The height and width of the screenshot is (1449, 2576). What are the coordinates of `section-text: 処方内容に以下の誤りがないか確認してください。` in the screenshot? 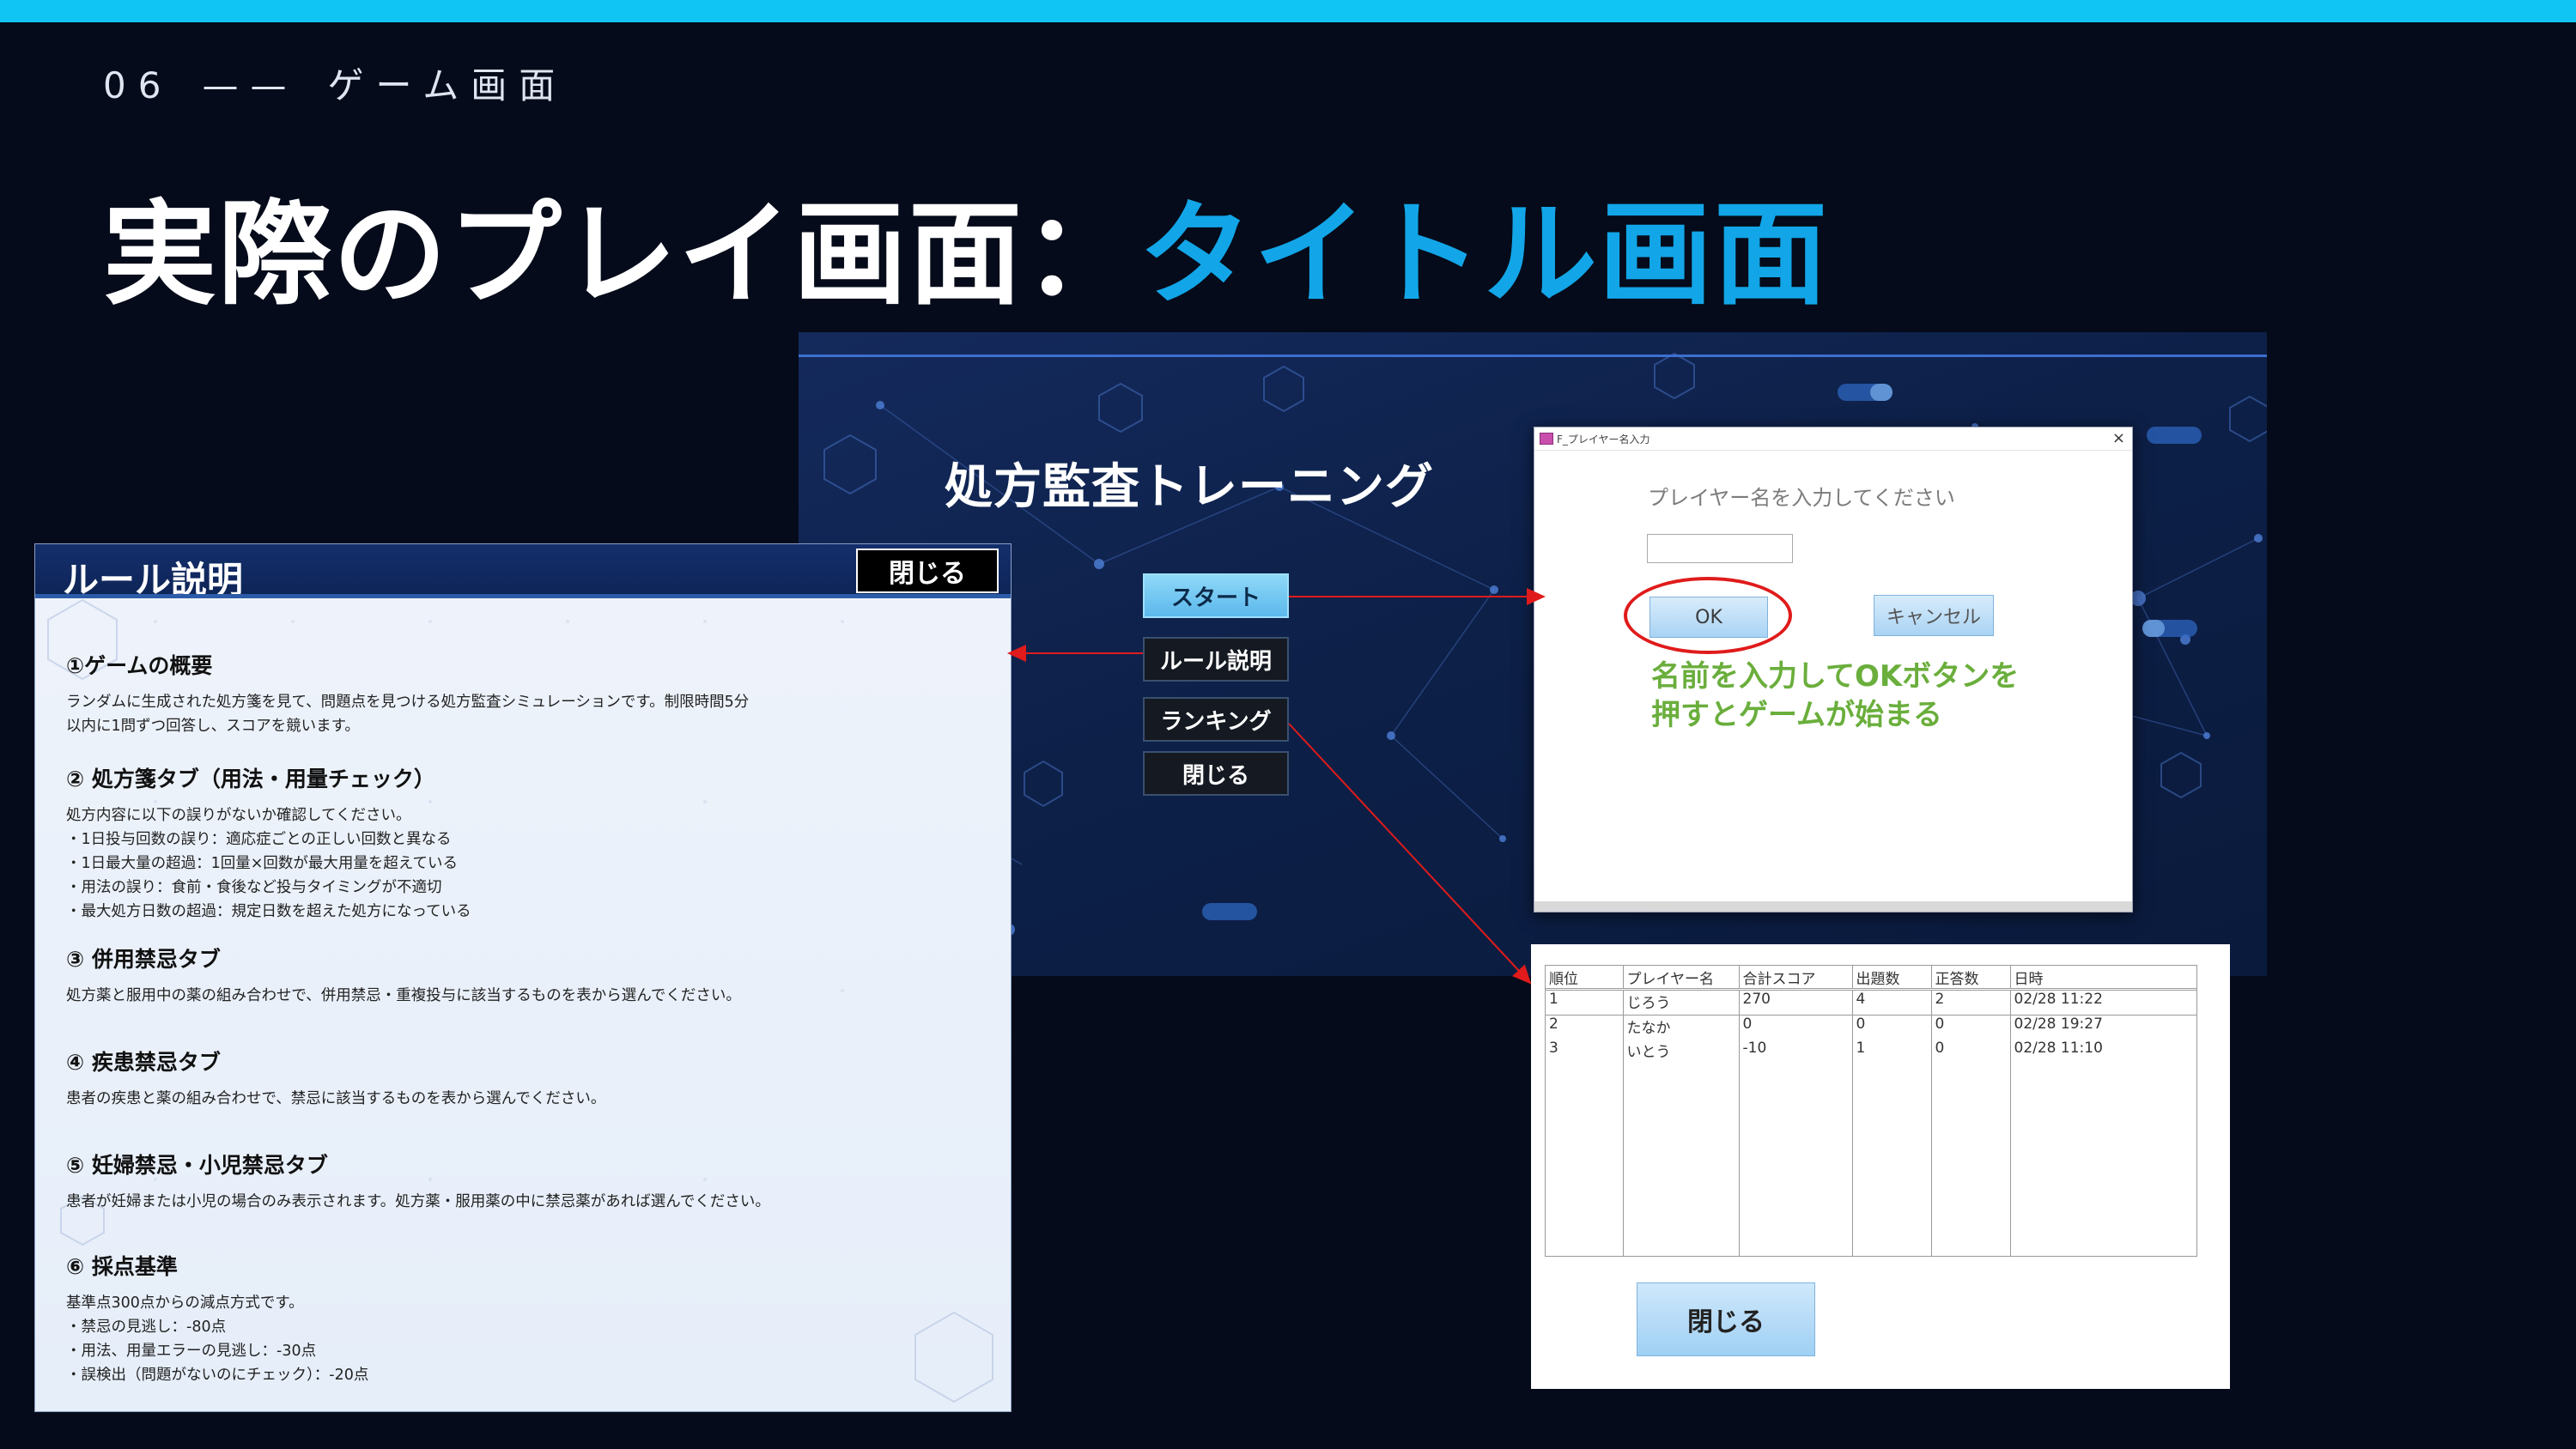 It's located at (239, 815).